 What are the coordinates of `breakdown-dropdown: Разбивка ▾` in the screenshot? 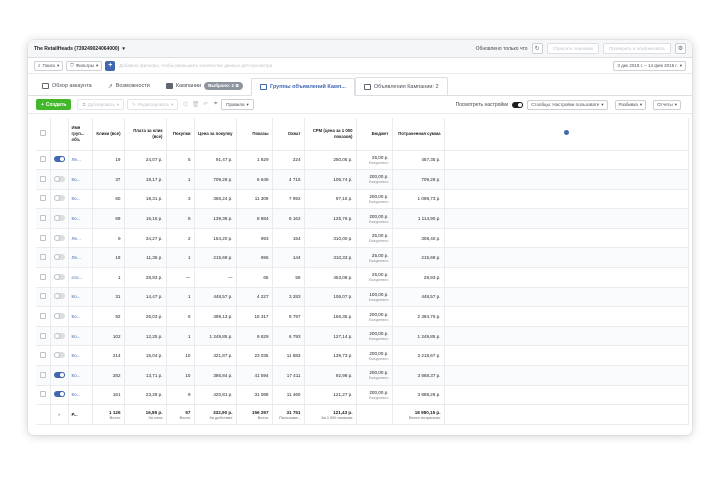 It's located at (630, 104).